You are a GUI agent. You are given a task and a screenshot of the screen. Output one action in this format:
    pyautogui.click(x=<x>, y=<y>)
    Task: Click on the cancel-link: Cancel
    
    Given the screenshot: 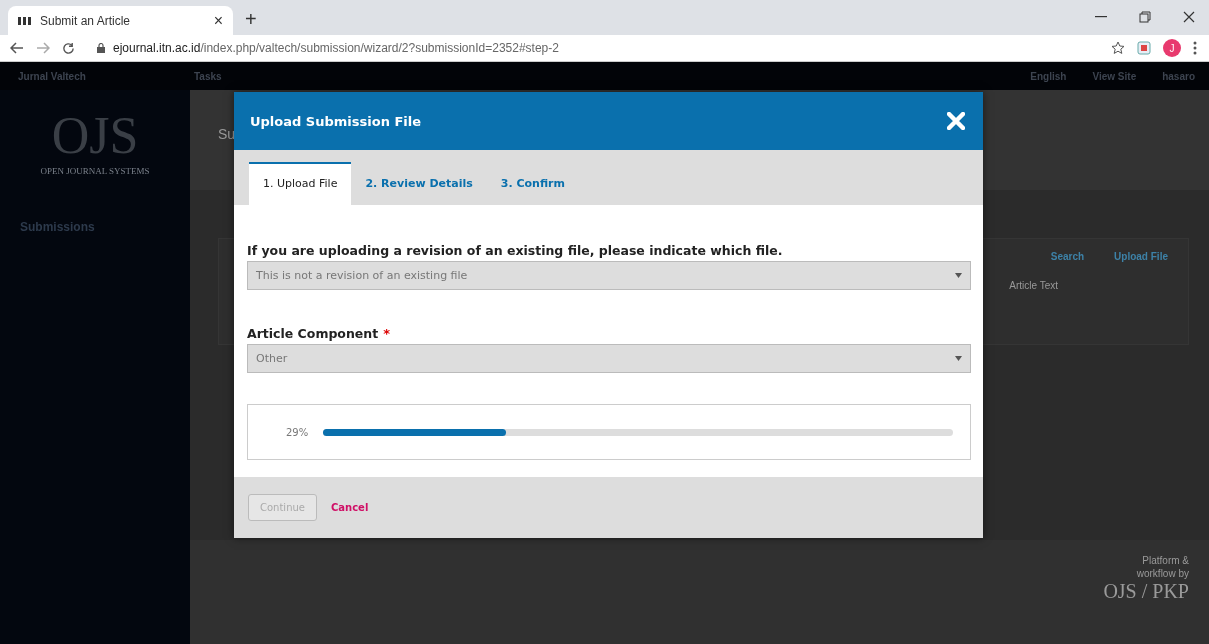 What is the action you would take?
    pyautogui.click(x=349, y=507)
    